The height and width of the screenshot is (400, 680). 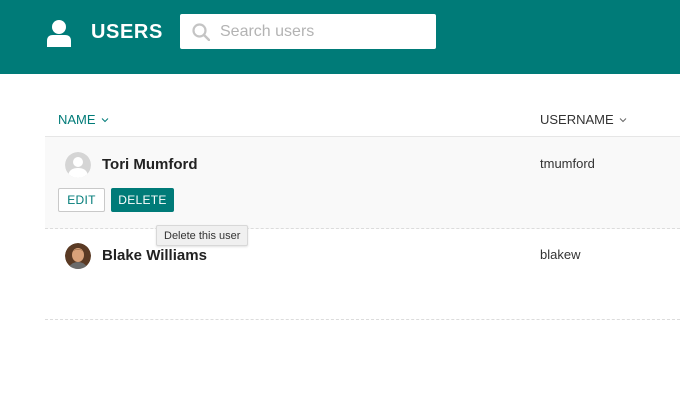 What do you see at coordinates (567, 163) in the screenshot?
I see `user-username: tmumford` at bounding box center [567, 163].